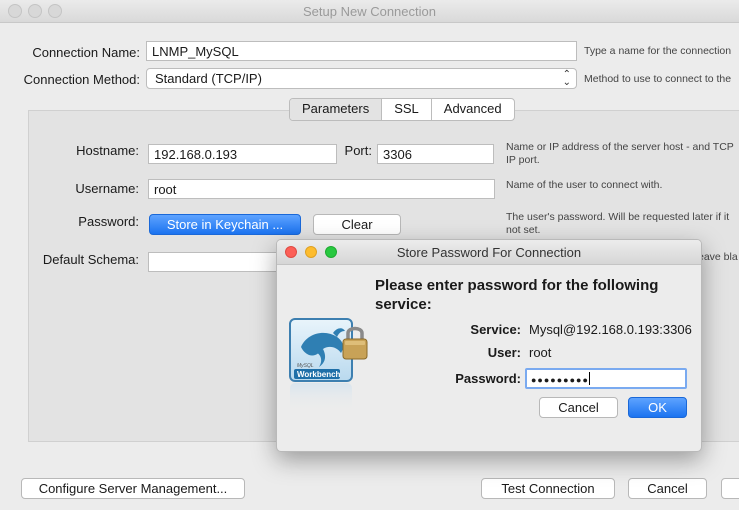 Image resolution: width=739 pixels, height=510 pixels. Describe the element at coordinates (489, 252) in the screenshot. I see `dialog-title: Store Password For Connection` at that location.